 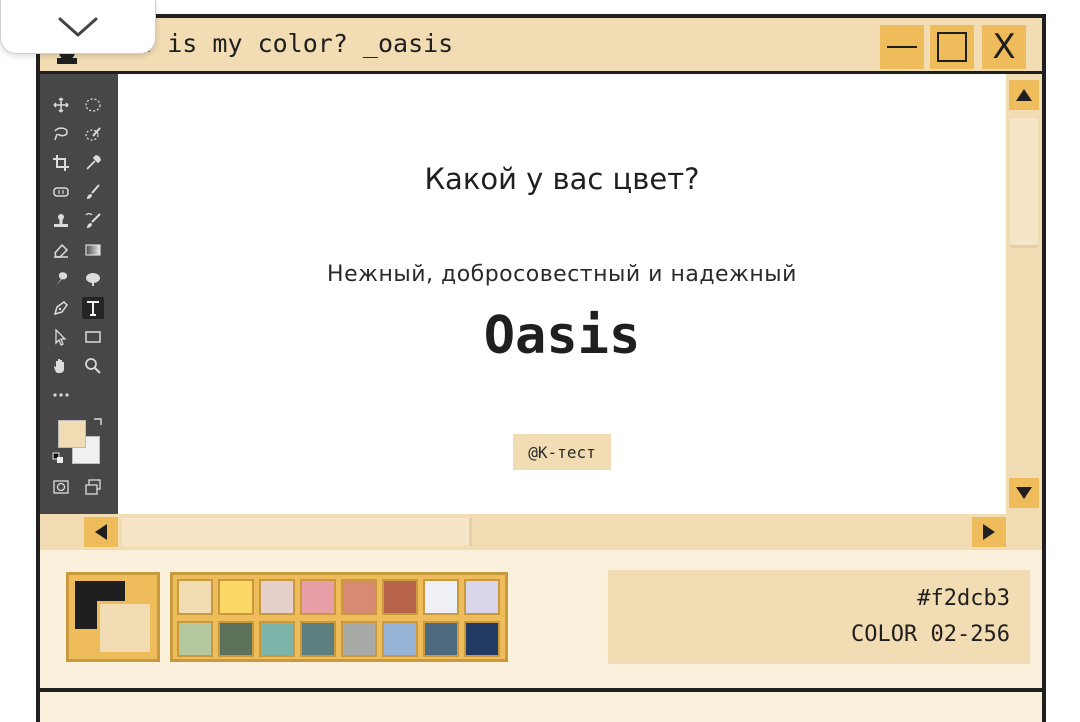 I want to click on color-description: Нежный, добросовестный и надежный, so click(x=562, y=274).